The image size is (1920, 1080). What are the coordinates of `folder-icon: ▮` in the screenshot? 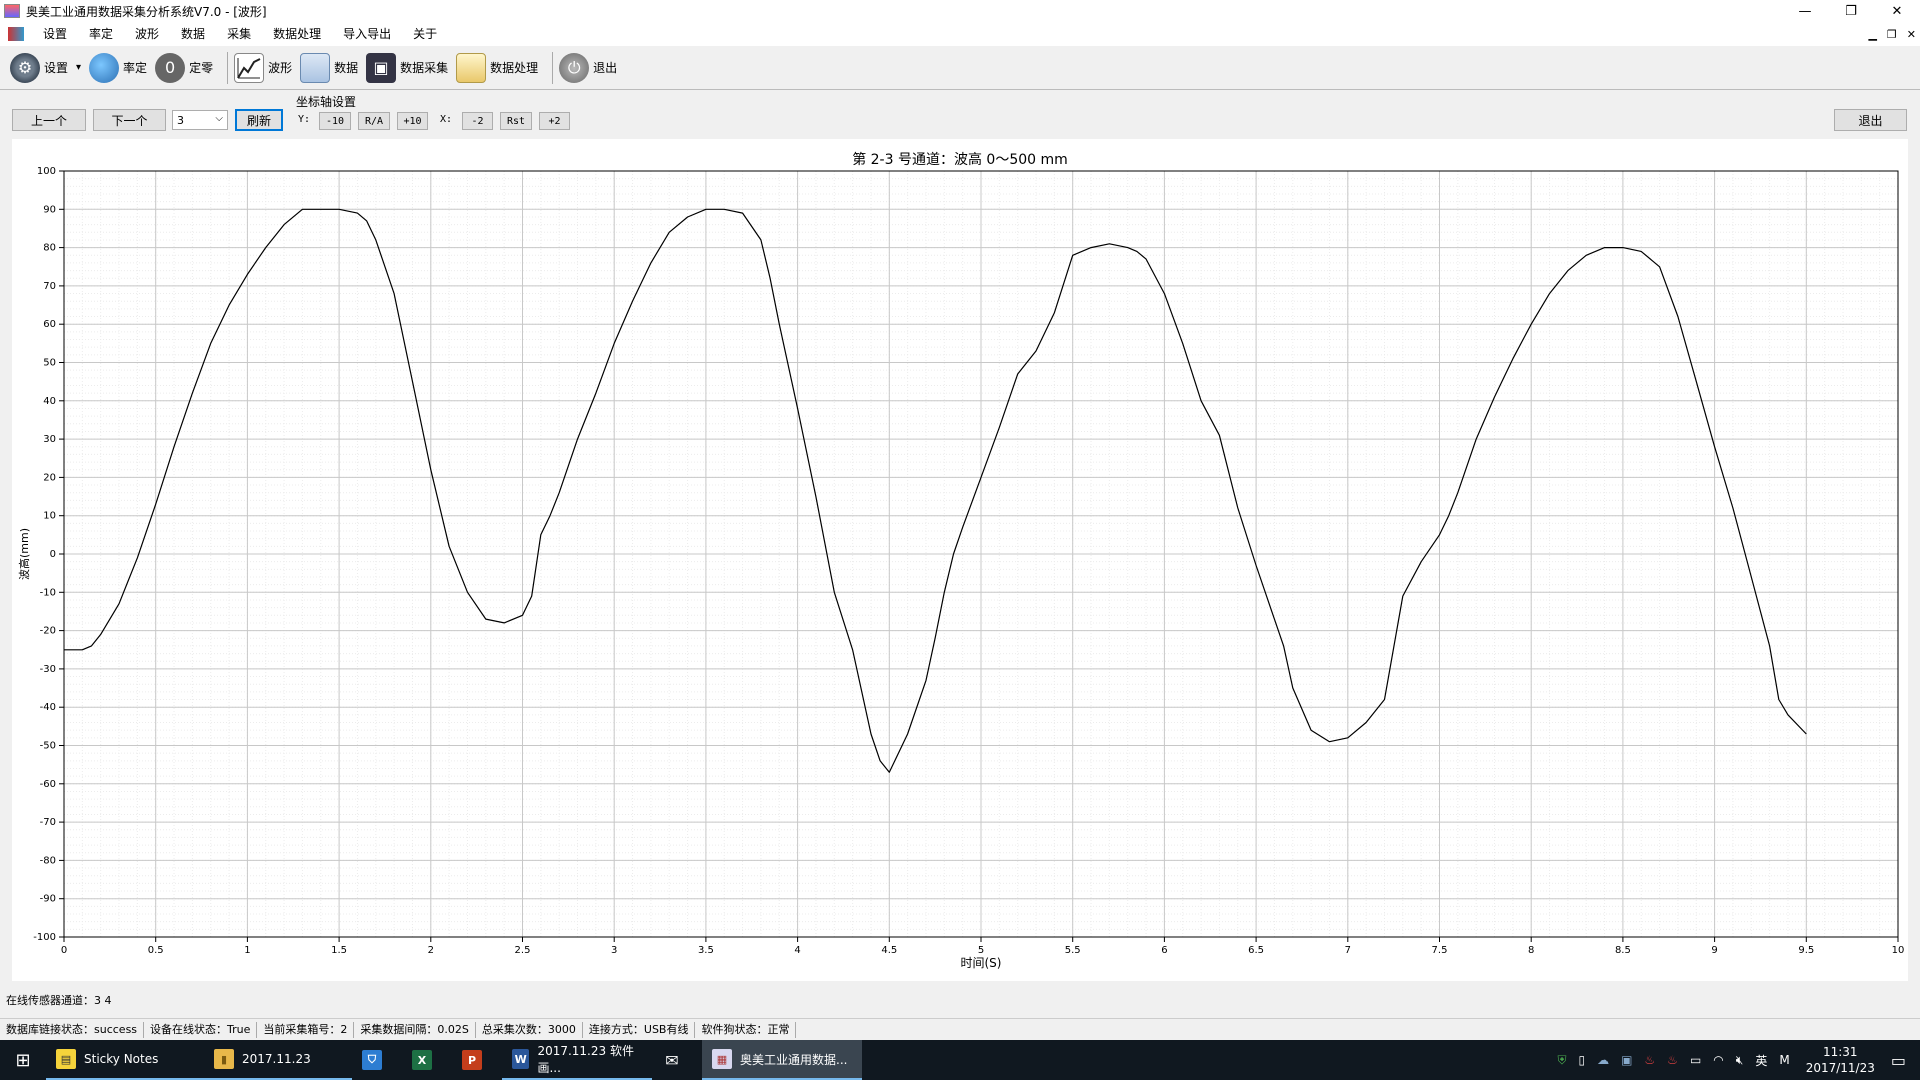 It's located at (224, 1059).